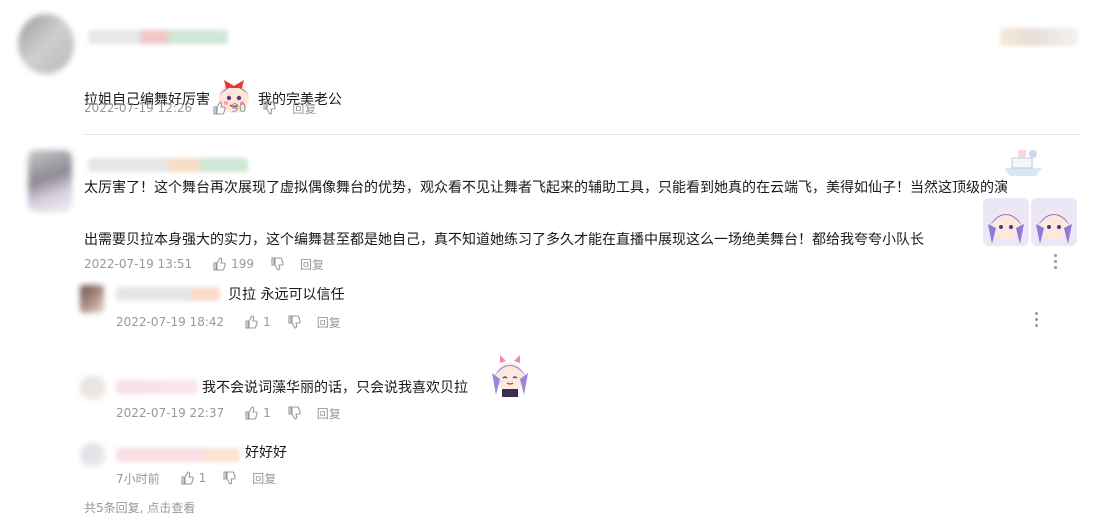 This screenshot has width=1100, height=523. I want to click on reply-text: 我不会说词藻华丽的话，只会说我喜欢贝拉, so click(335, 388).